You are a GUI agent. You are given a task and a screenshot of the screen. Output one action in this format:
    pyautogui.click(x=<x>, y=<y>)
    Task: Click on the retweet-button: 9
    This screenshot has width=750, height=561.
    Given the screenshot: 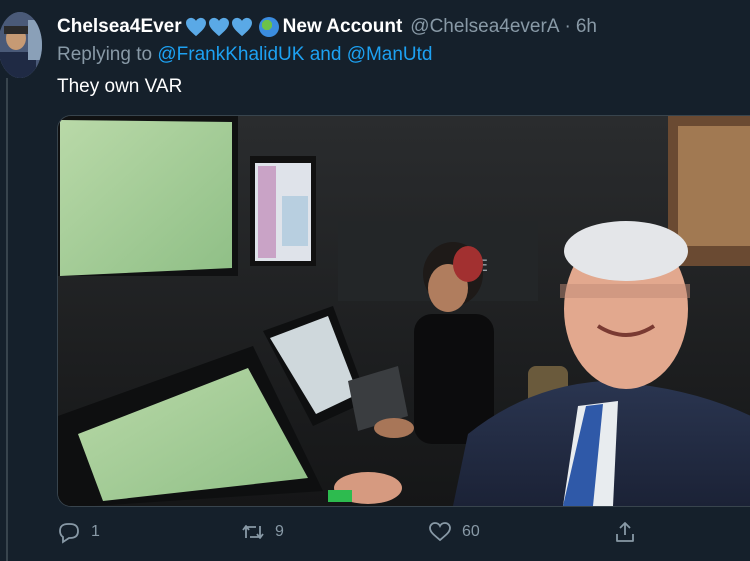 What is the action you would take?
    pyautogui.click(x=262, y=532)
    